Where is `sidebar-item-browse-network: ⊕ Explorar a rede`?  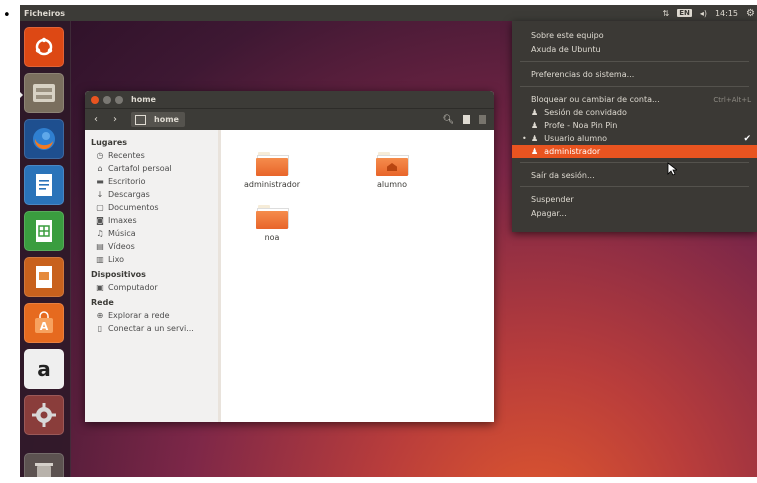 sidebar-item-browse-network: ⊕ Explorar a rede is located at coordinates (151, 315).